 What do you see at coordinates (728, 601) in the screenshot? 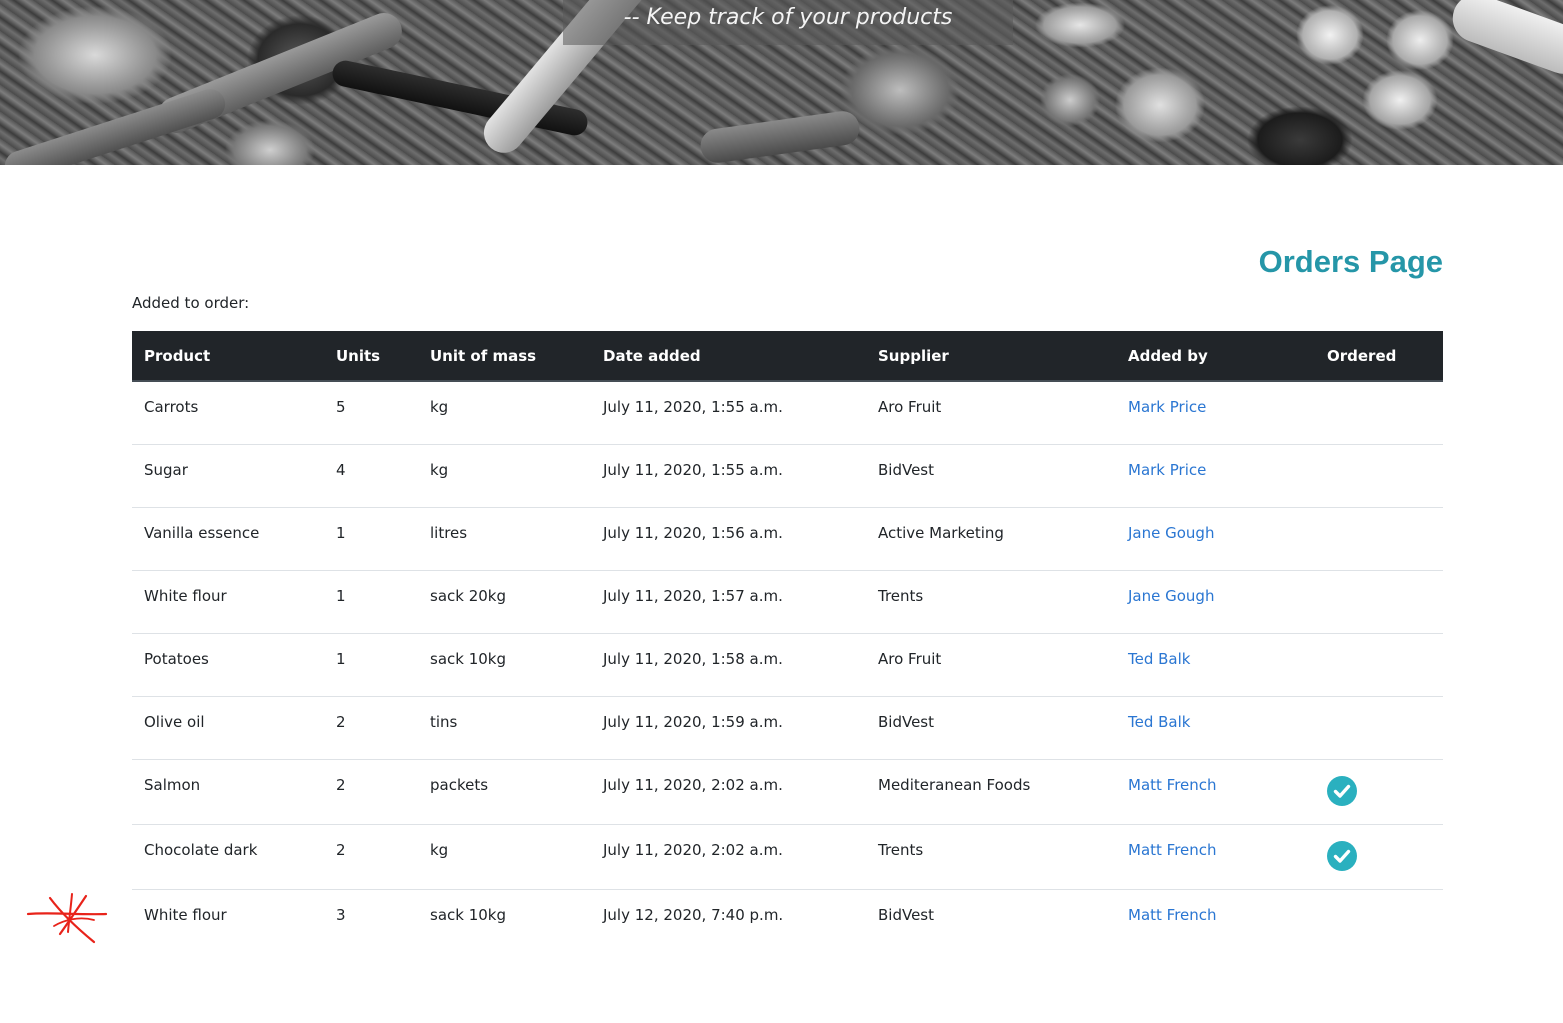
I see `cell-date-added: July 11, 2020, 1:57 a.m.` at bounding box center [728, 601].